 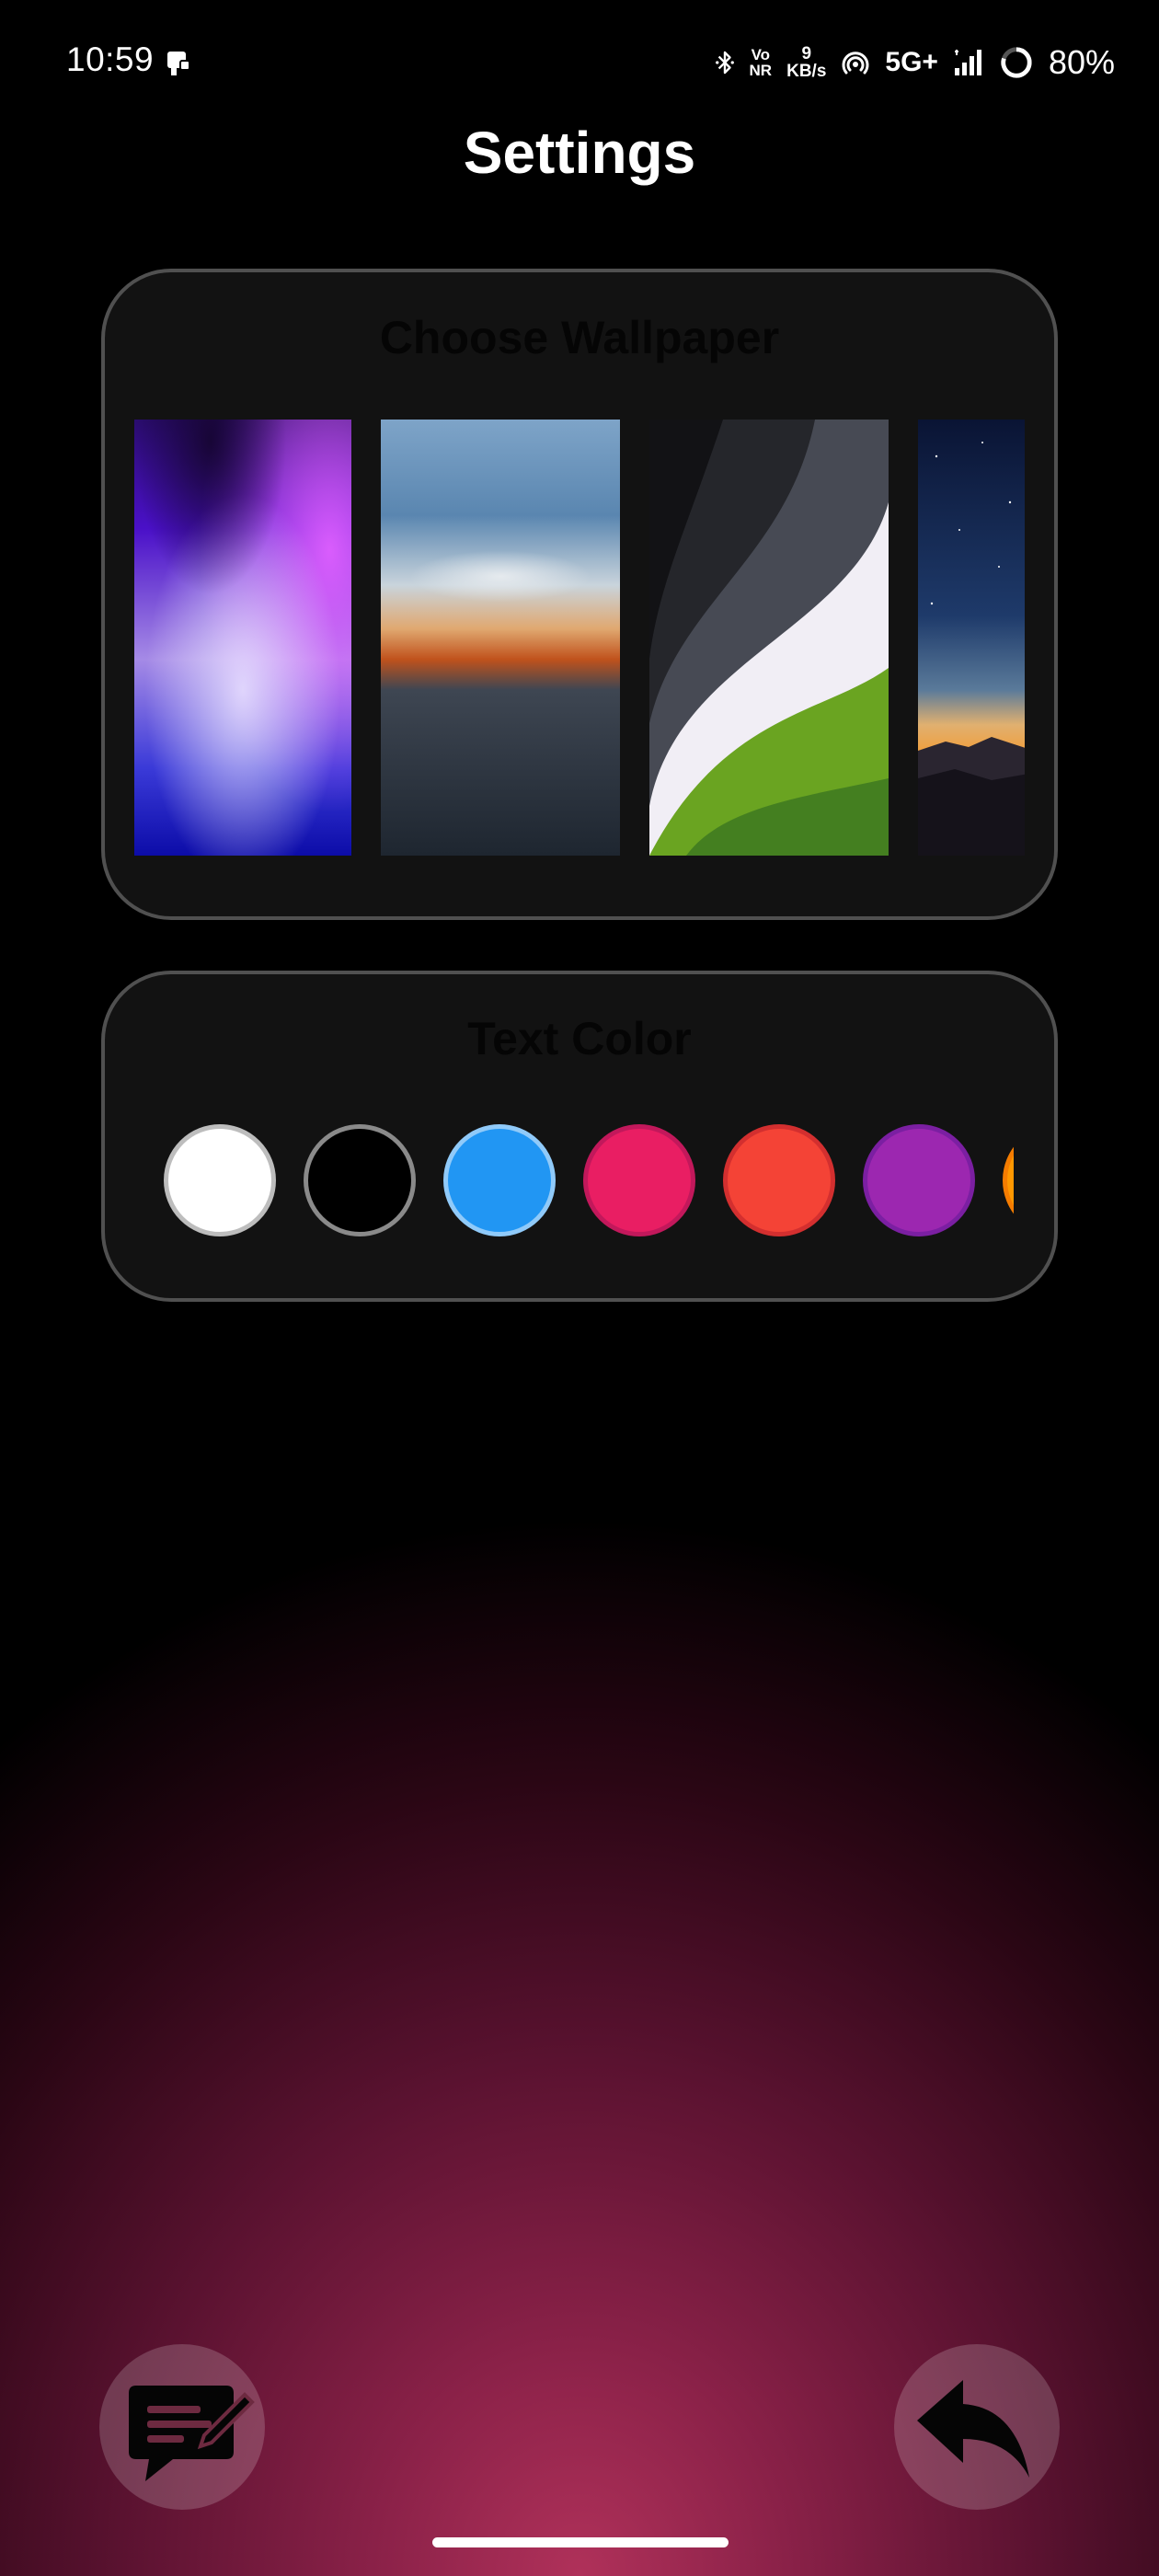 I want to click on notification-app-icon, so click(x=178, y=62).